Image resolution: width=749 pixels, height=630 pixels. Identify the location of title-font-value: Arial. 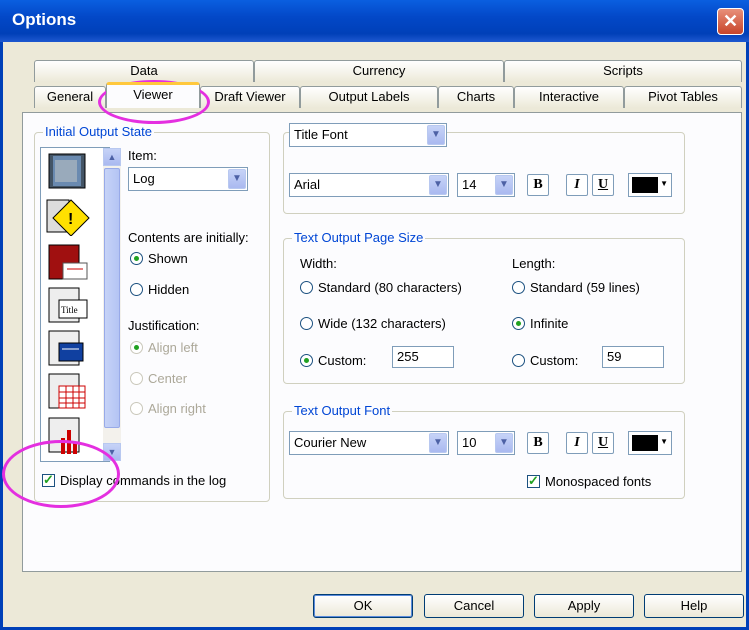
(307, 184).